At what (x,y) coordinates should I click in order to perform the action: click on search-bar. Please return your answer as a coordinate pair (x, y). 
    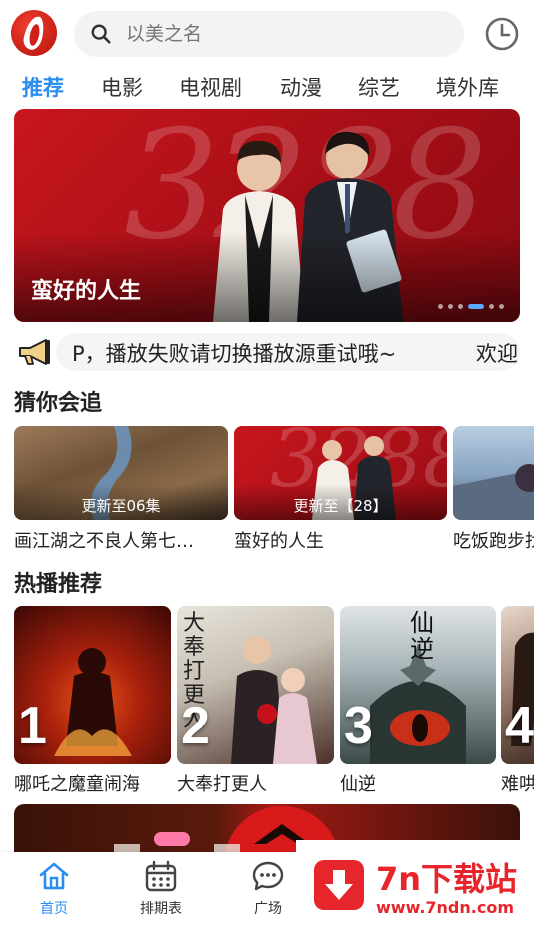
    Looking at the image, I should click on (269, 34).